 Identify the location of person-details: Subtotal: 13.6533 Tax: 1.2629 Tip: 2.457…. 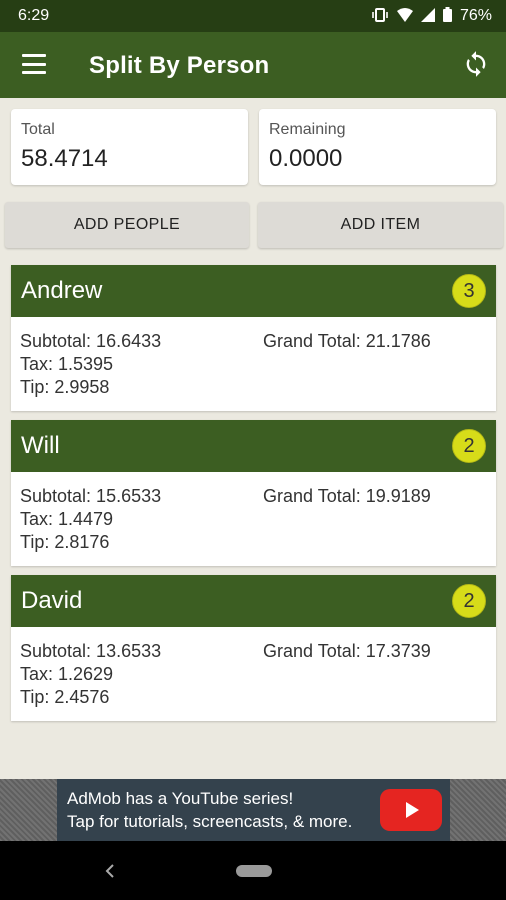
(253, 674).